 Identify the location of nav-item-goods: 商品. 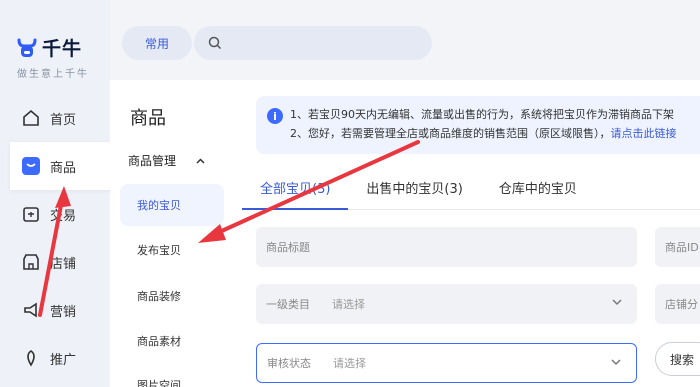
(65, 166).